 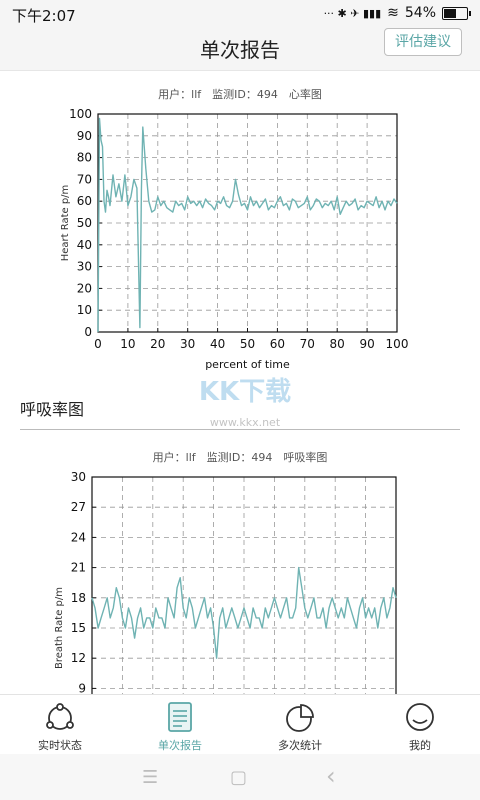 What do you see at coordinates (187, 344) in the screenshot?
I see `x-tick-label: 30` at bounding box center [187, 344].